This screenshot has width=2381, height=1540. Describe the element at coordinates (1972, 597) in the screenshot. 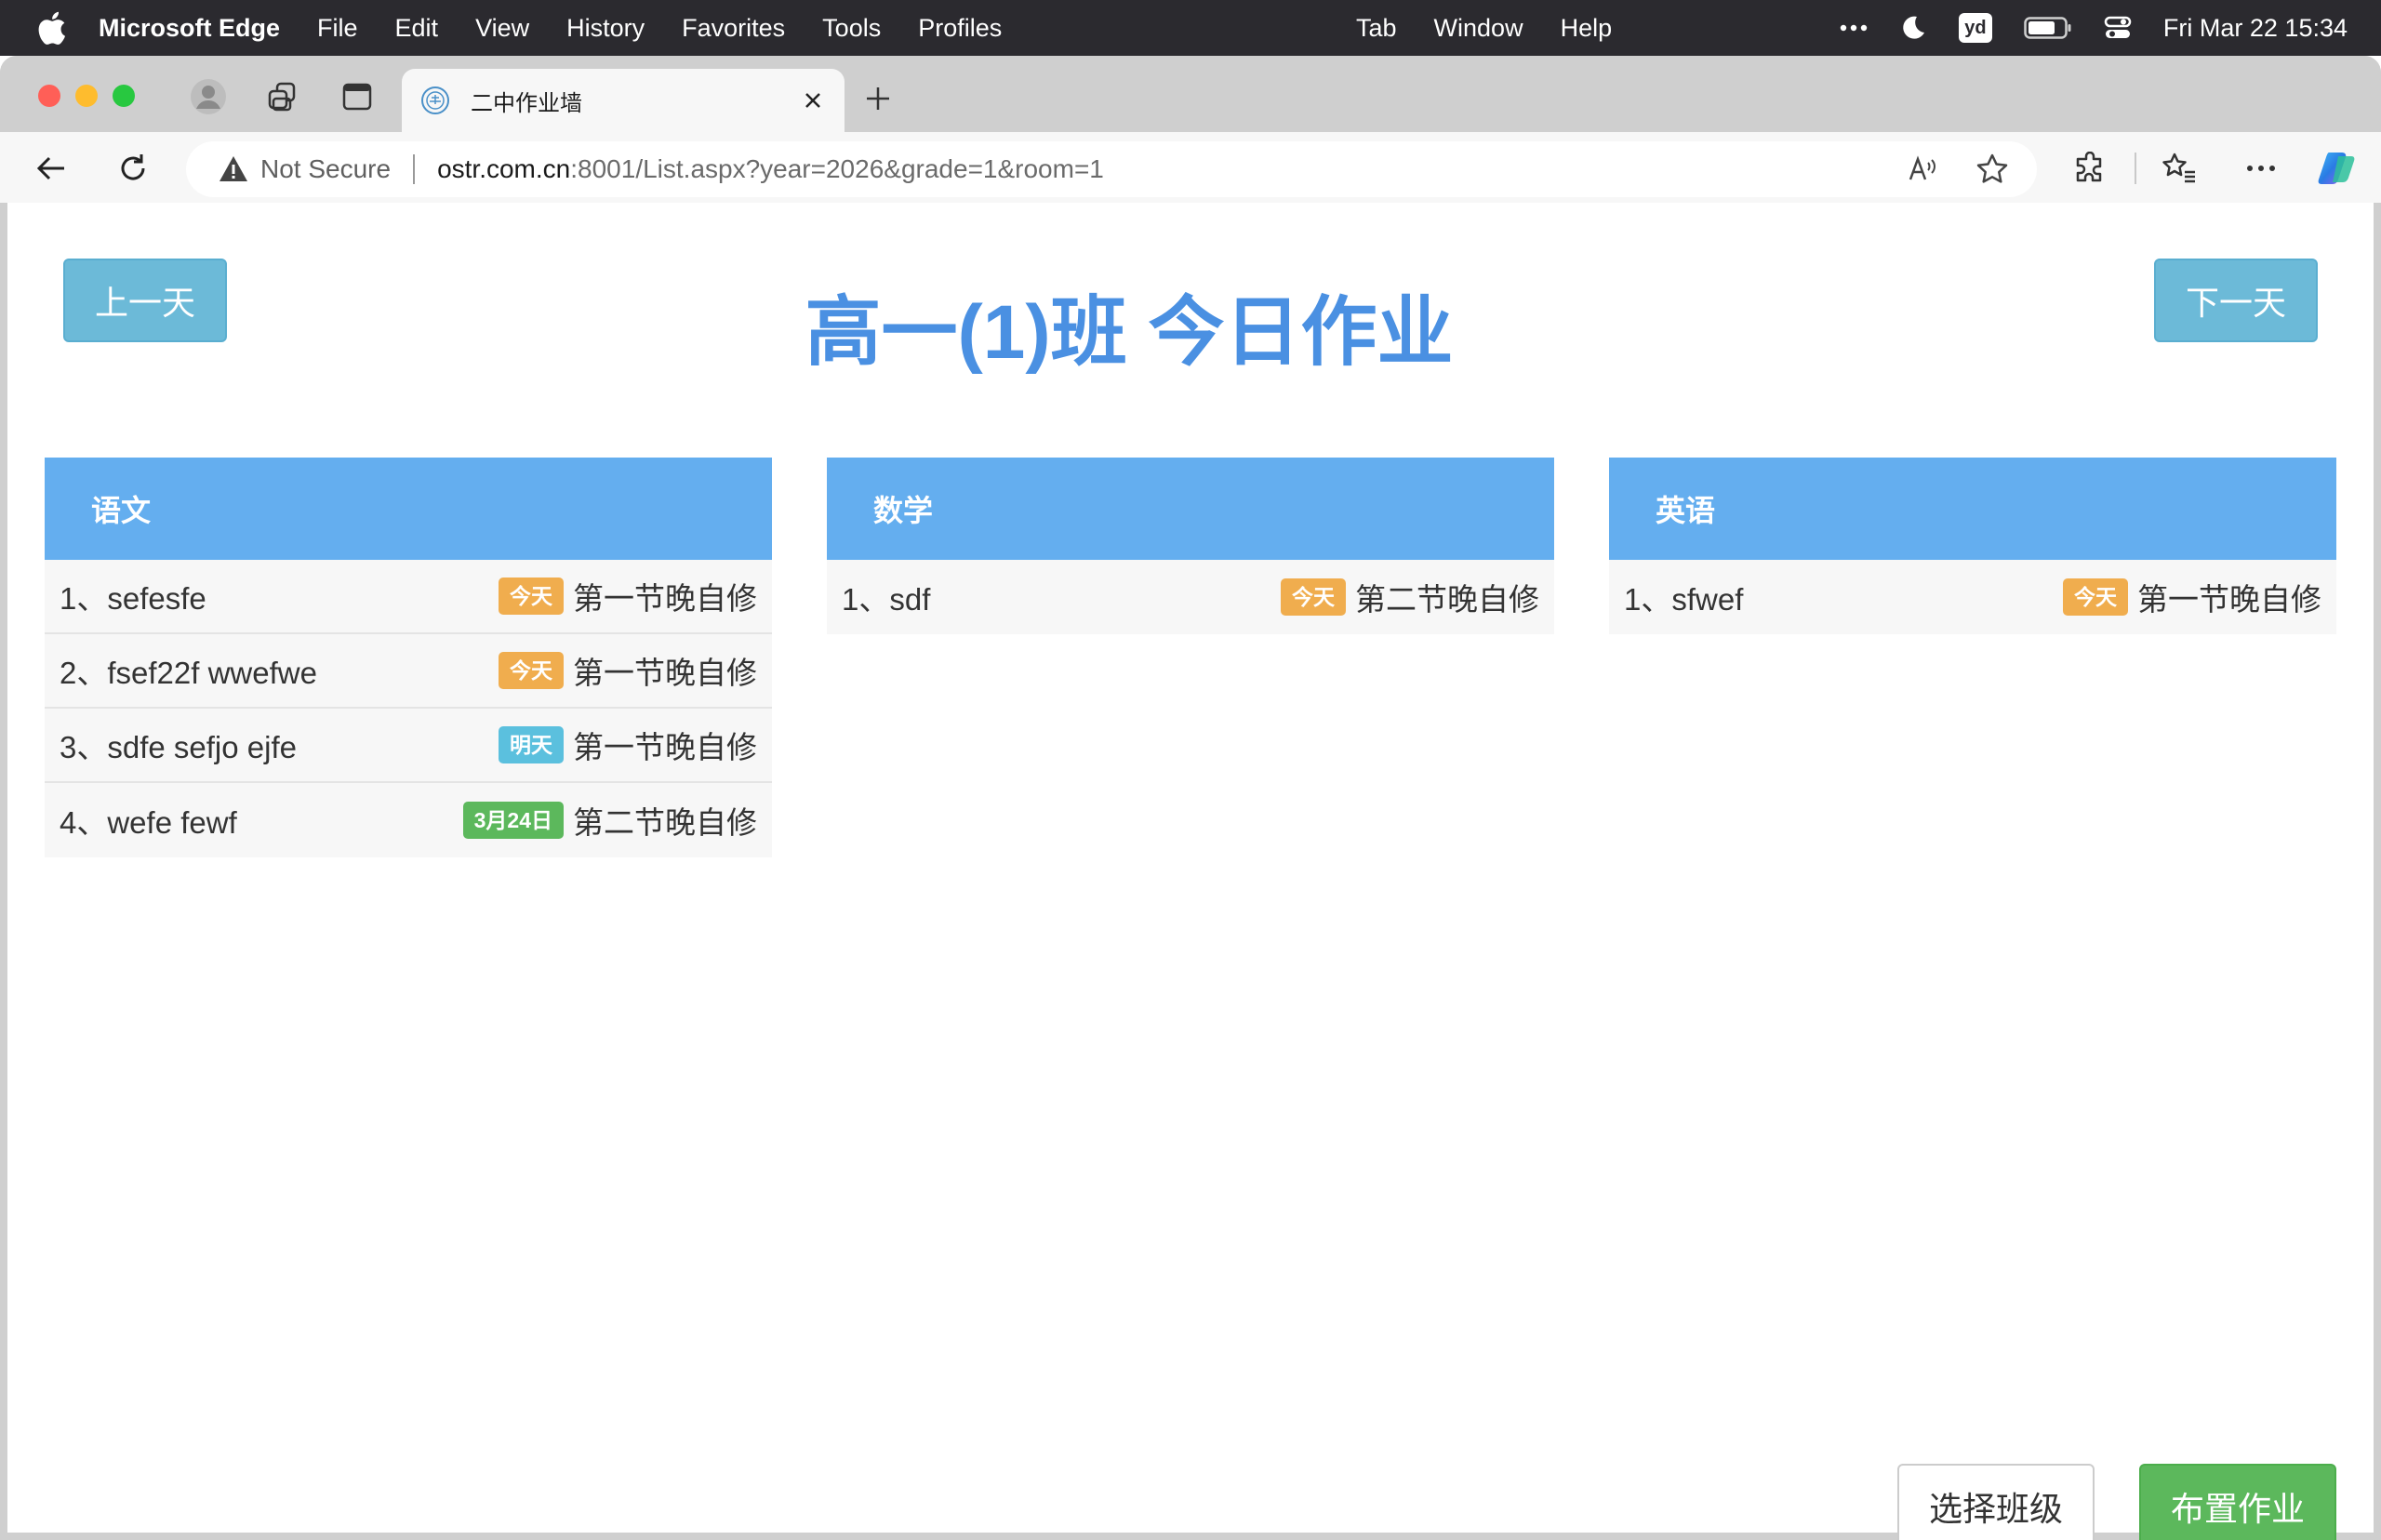

I see `homework-row: 1、sfwef 今天 第一节晚自修` at that location.